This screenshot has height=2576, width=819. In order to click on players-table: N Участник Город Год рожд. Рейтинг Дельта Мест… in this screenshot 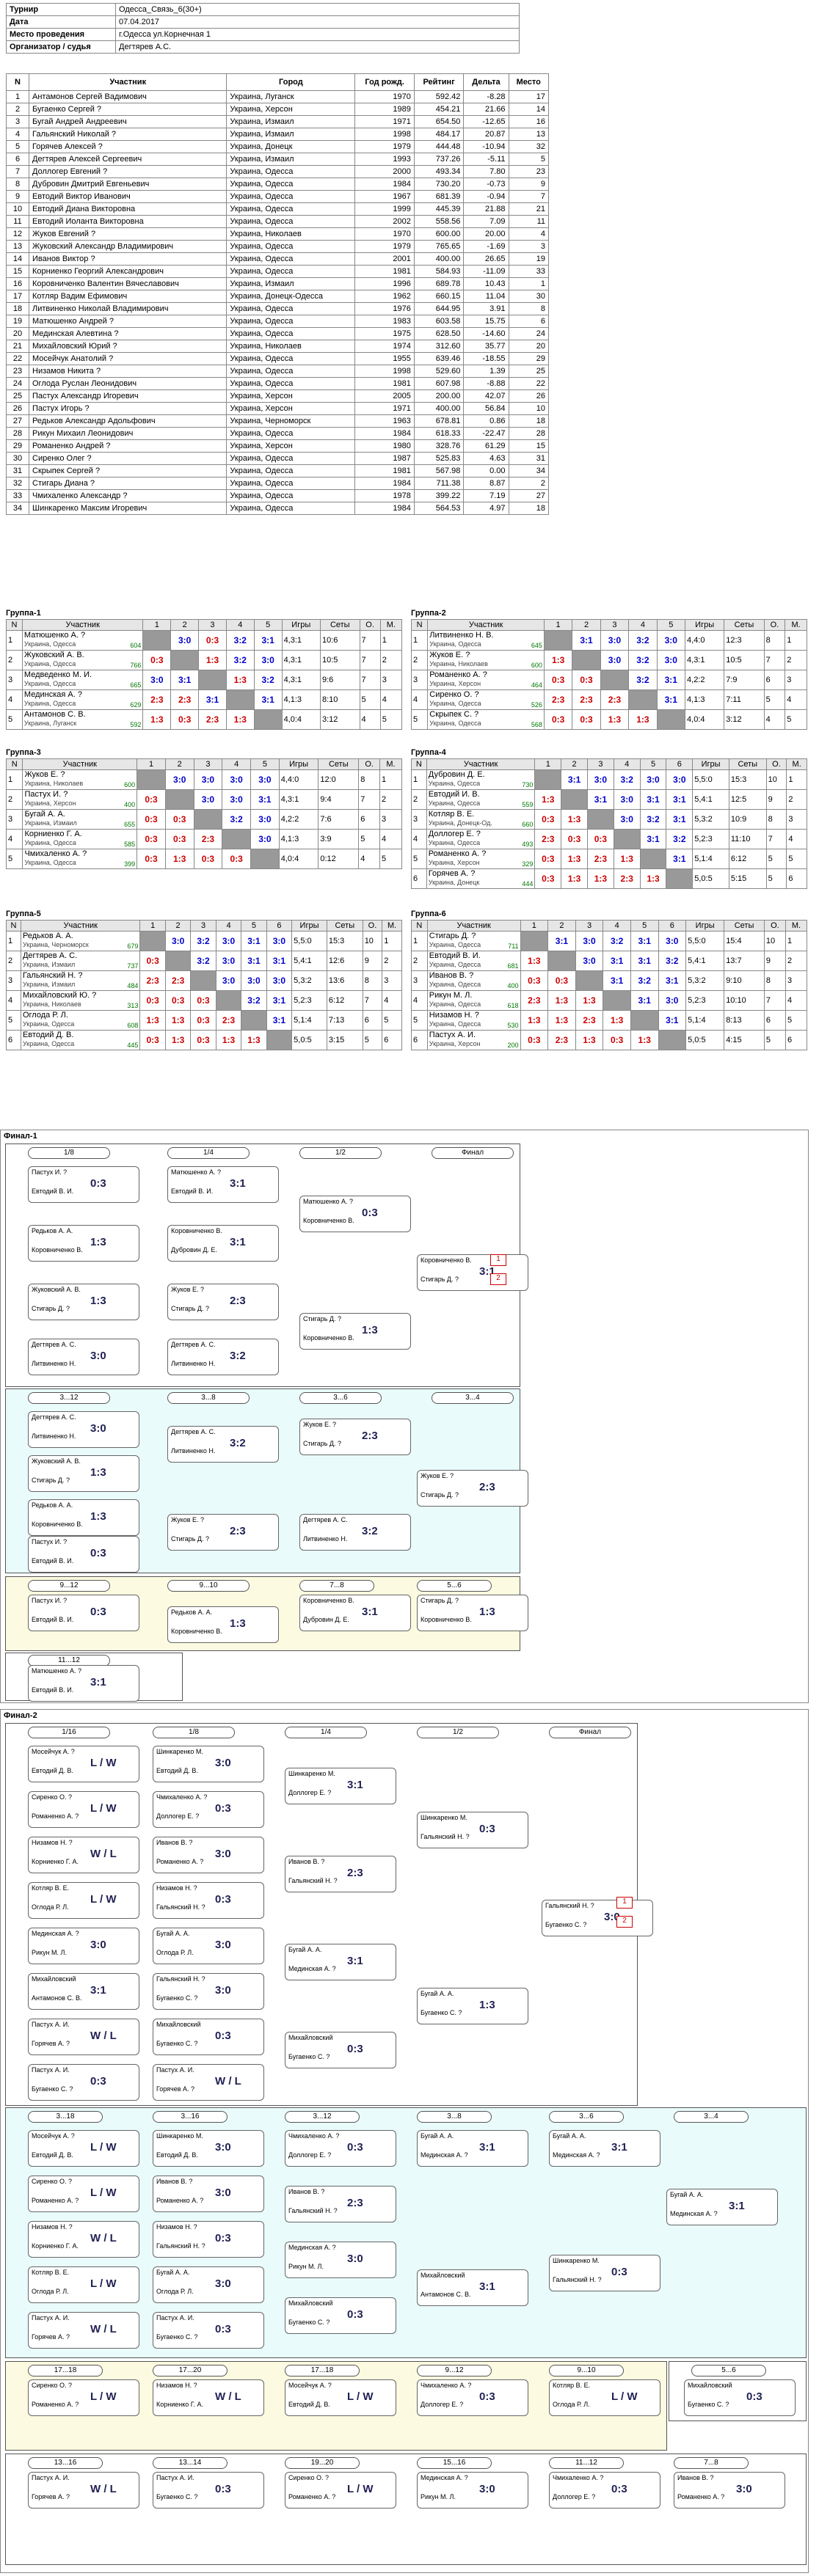, I will do `click(277, 294)`.